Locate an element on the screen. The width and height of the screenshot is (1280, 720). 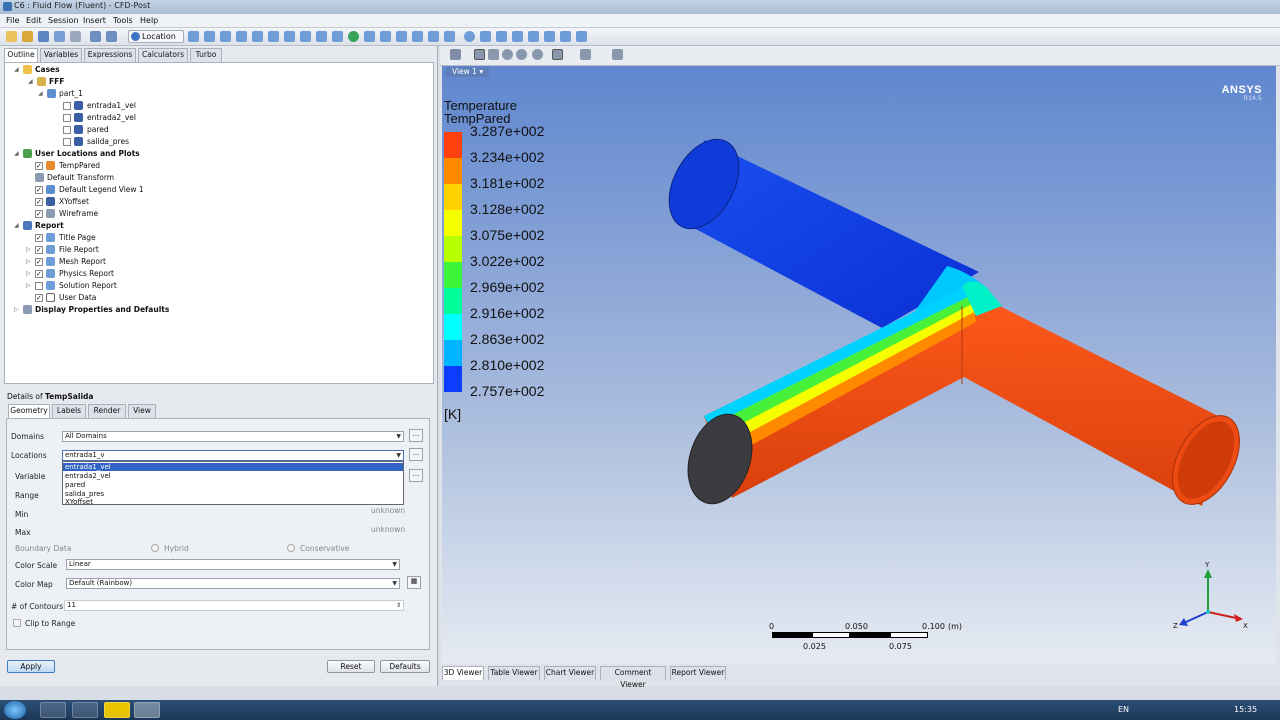
select-icon is located at coordinates (455, 54).